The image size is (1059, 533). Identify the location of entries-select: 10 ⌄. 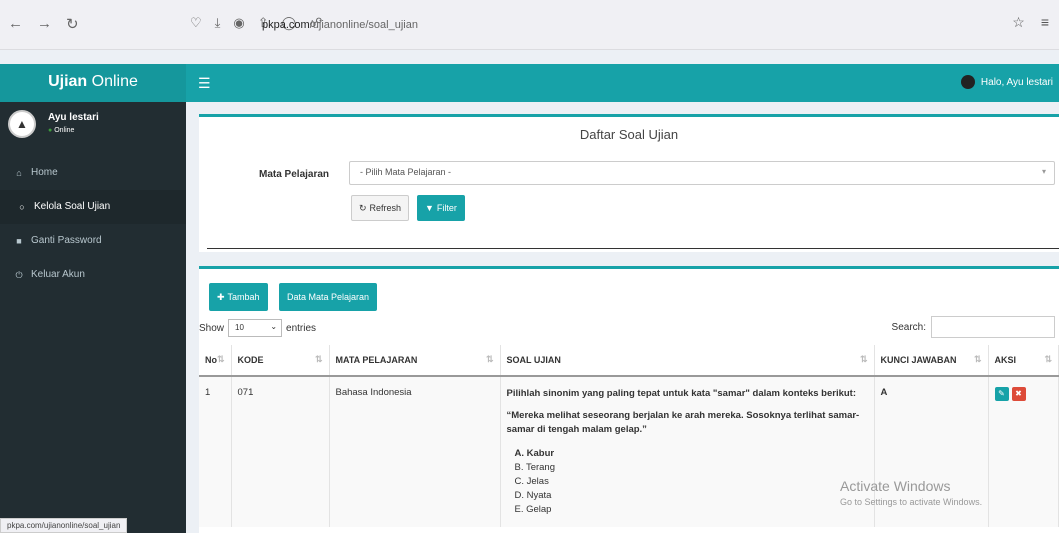
(255, 328).